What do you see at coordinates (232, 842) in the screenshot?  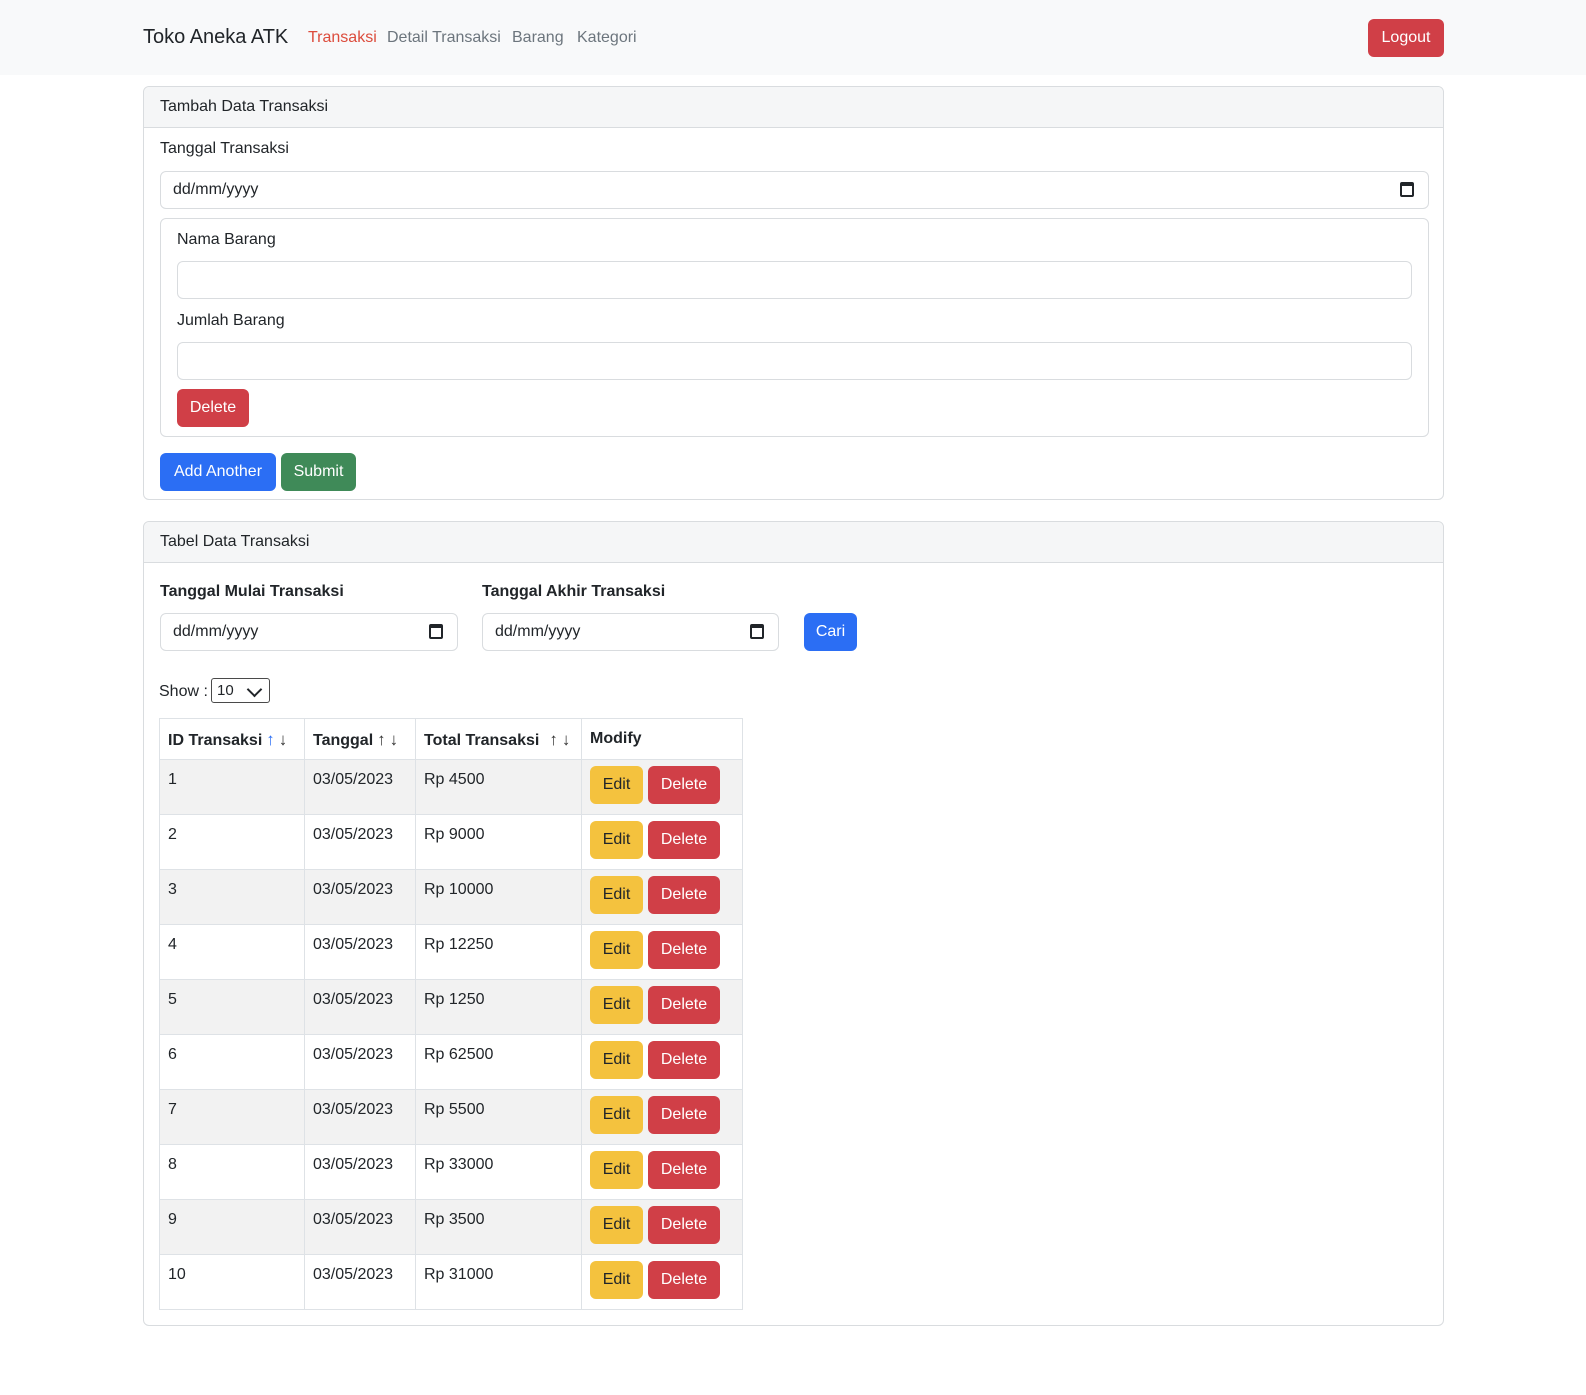 I see `cell-id: 2` at bounding box center [232, 842].